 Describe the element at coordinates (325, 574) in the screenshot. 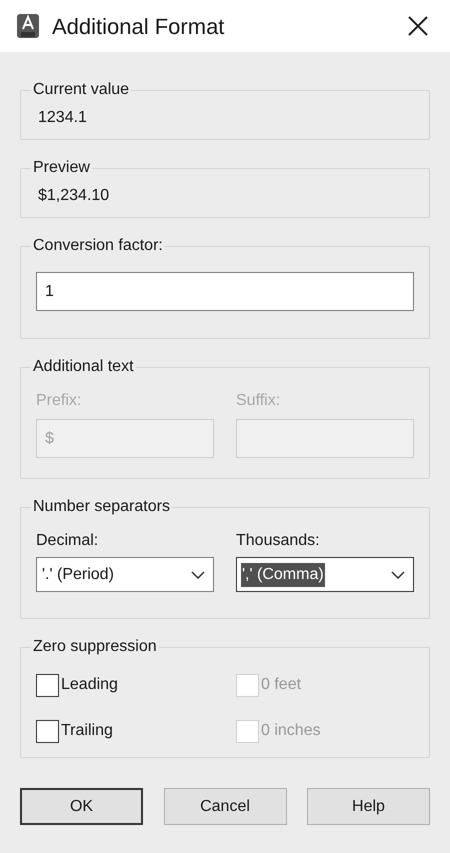

I see `dropdown: ',' (Comma)` at that location.